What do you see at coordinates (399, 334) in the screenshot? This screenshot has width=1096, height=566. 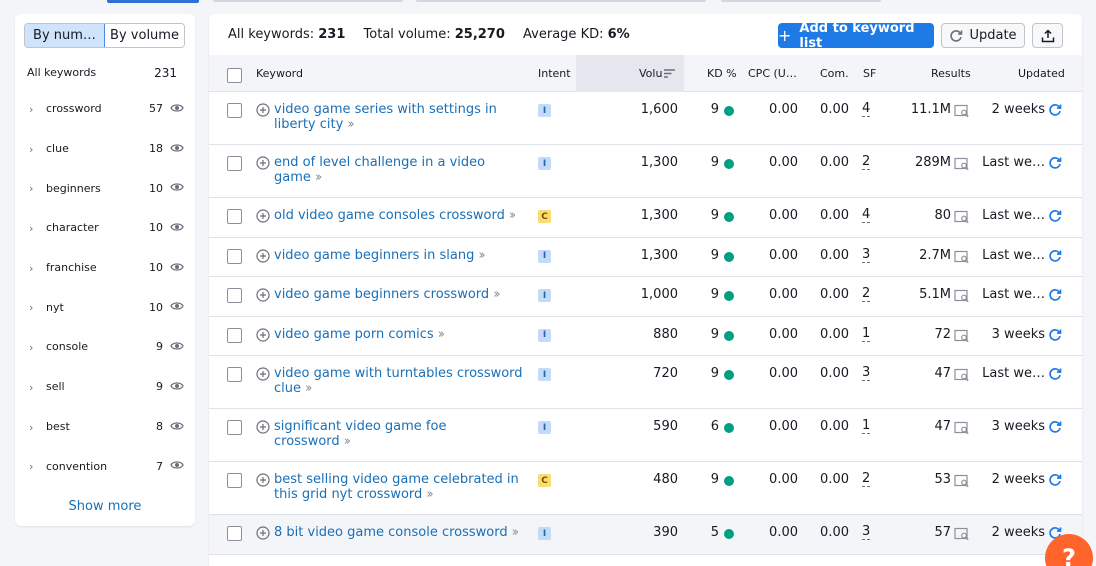 I see `keyword-link: video game porn comics ››` at bounding box center [399, 334].